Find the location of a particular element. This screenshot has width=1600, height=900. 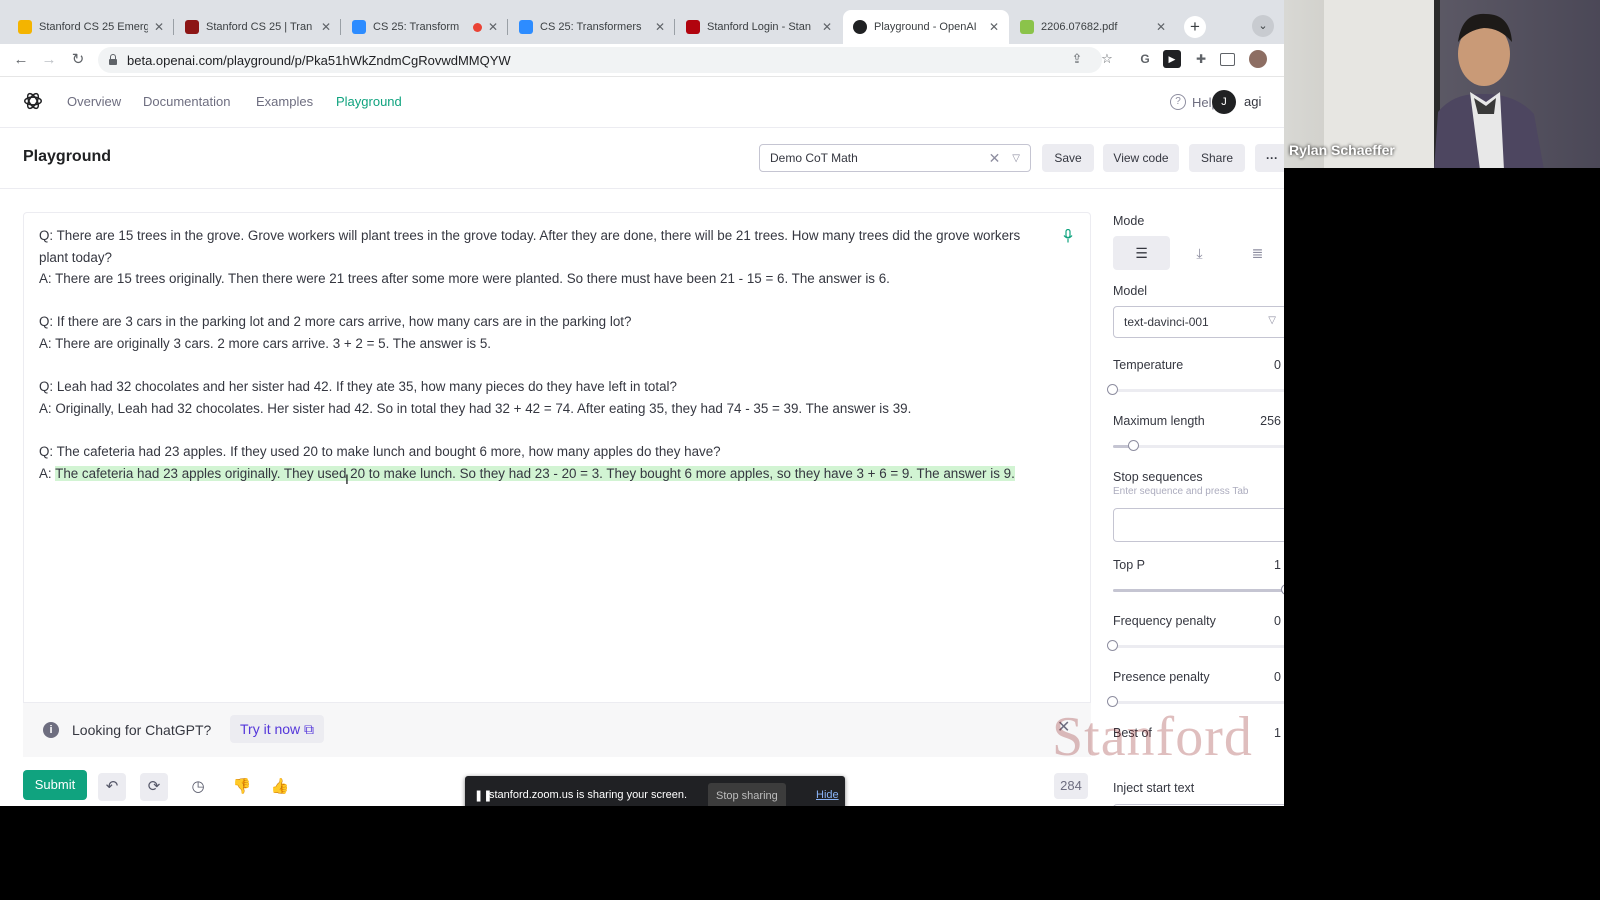

mode-insert-icon: ⤓ is located at coordinates (1199, 253).